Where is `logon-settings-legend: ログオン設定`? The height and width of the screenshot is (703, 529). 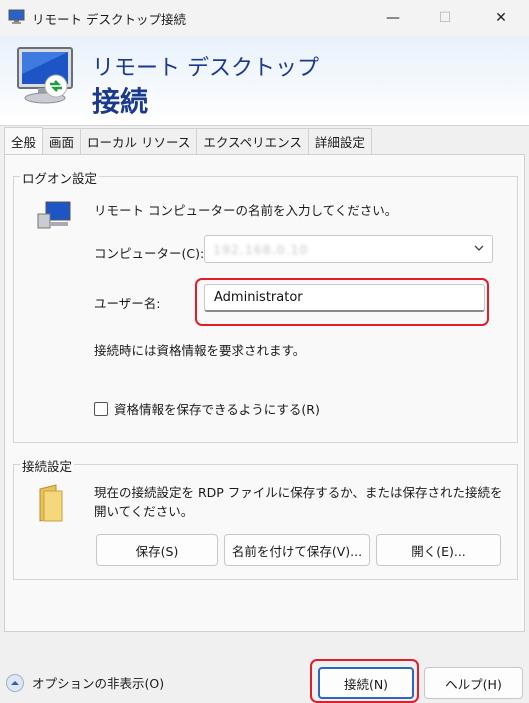
logon-settings-legend: ログオン設定 is located at coordinates (60, 177).